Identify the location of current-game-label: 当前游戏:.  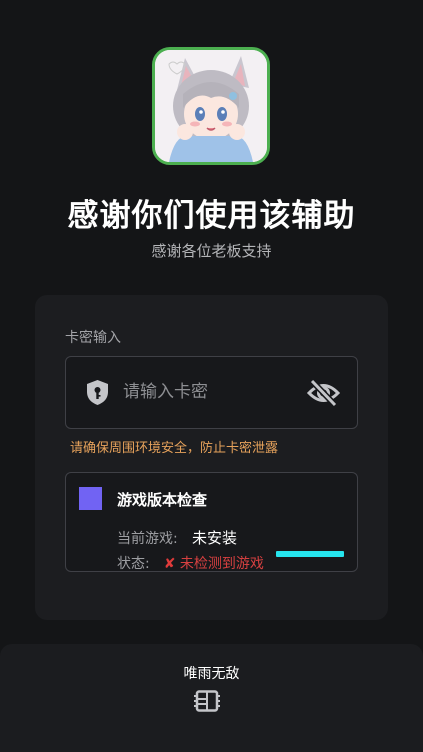
(147, 539).